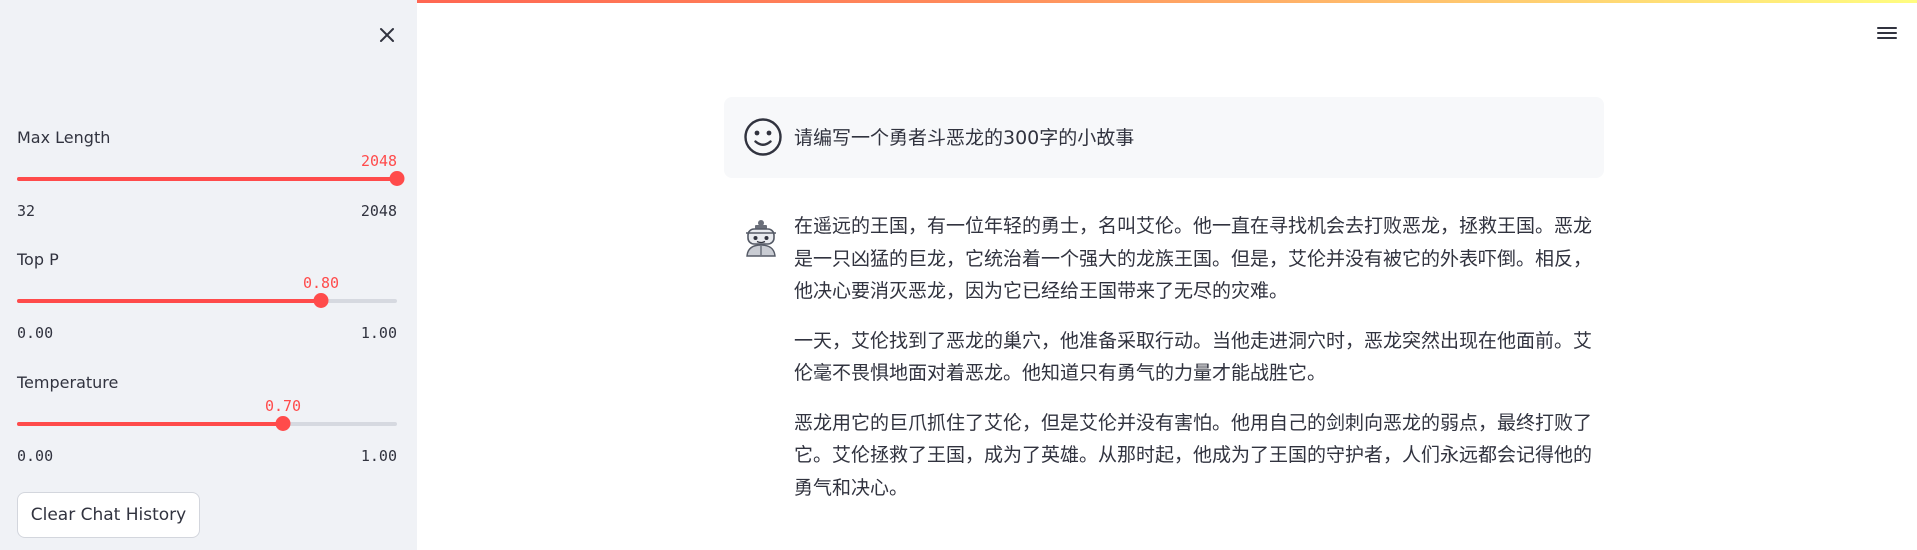 This screenshot has width=1917, height=550. Describe the element at coordinates (68, 382) in the screenshot. I see `slider-label: Temperature` at that location.